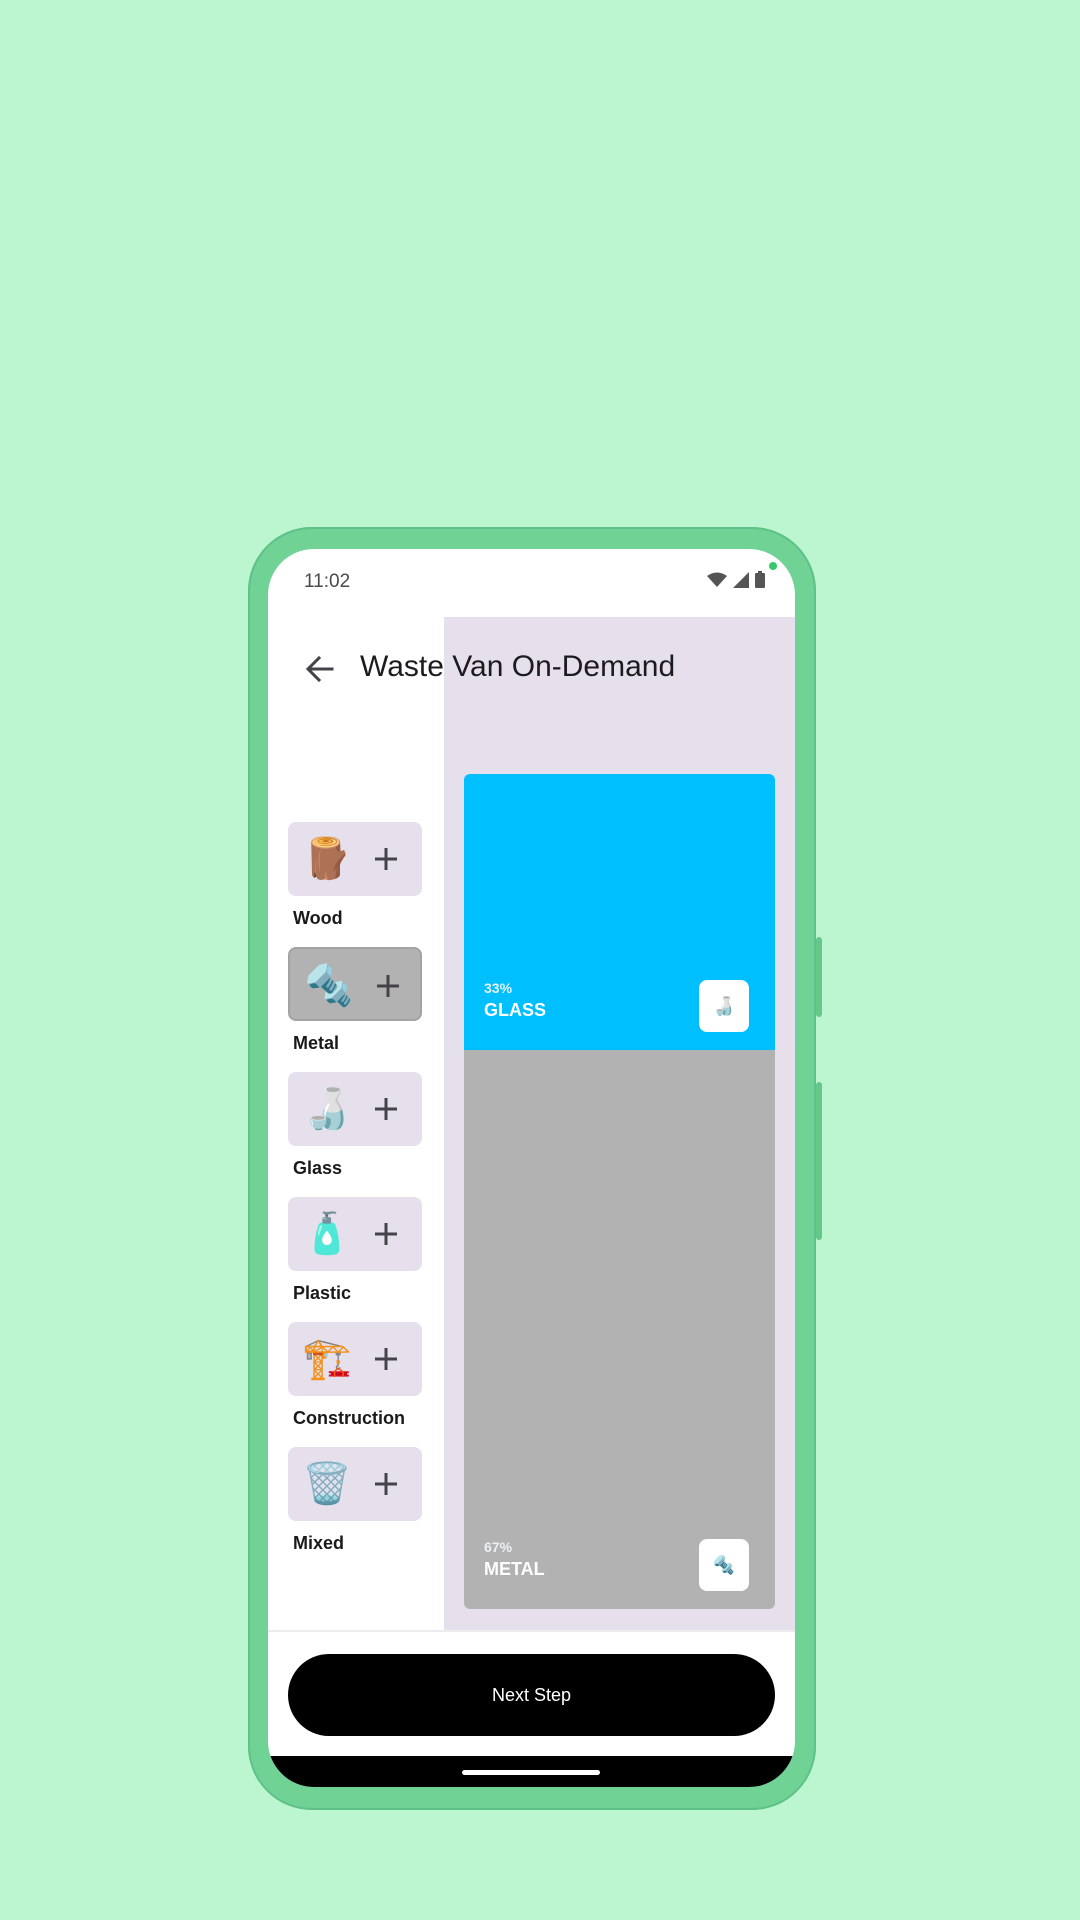  I want to click on app-bar: Waste Van On-Demand, so click(531, 671).